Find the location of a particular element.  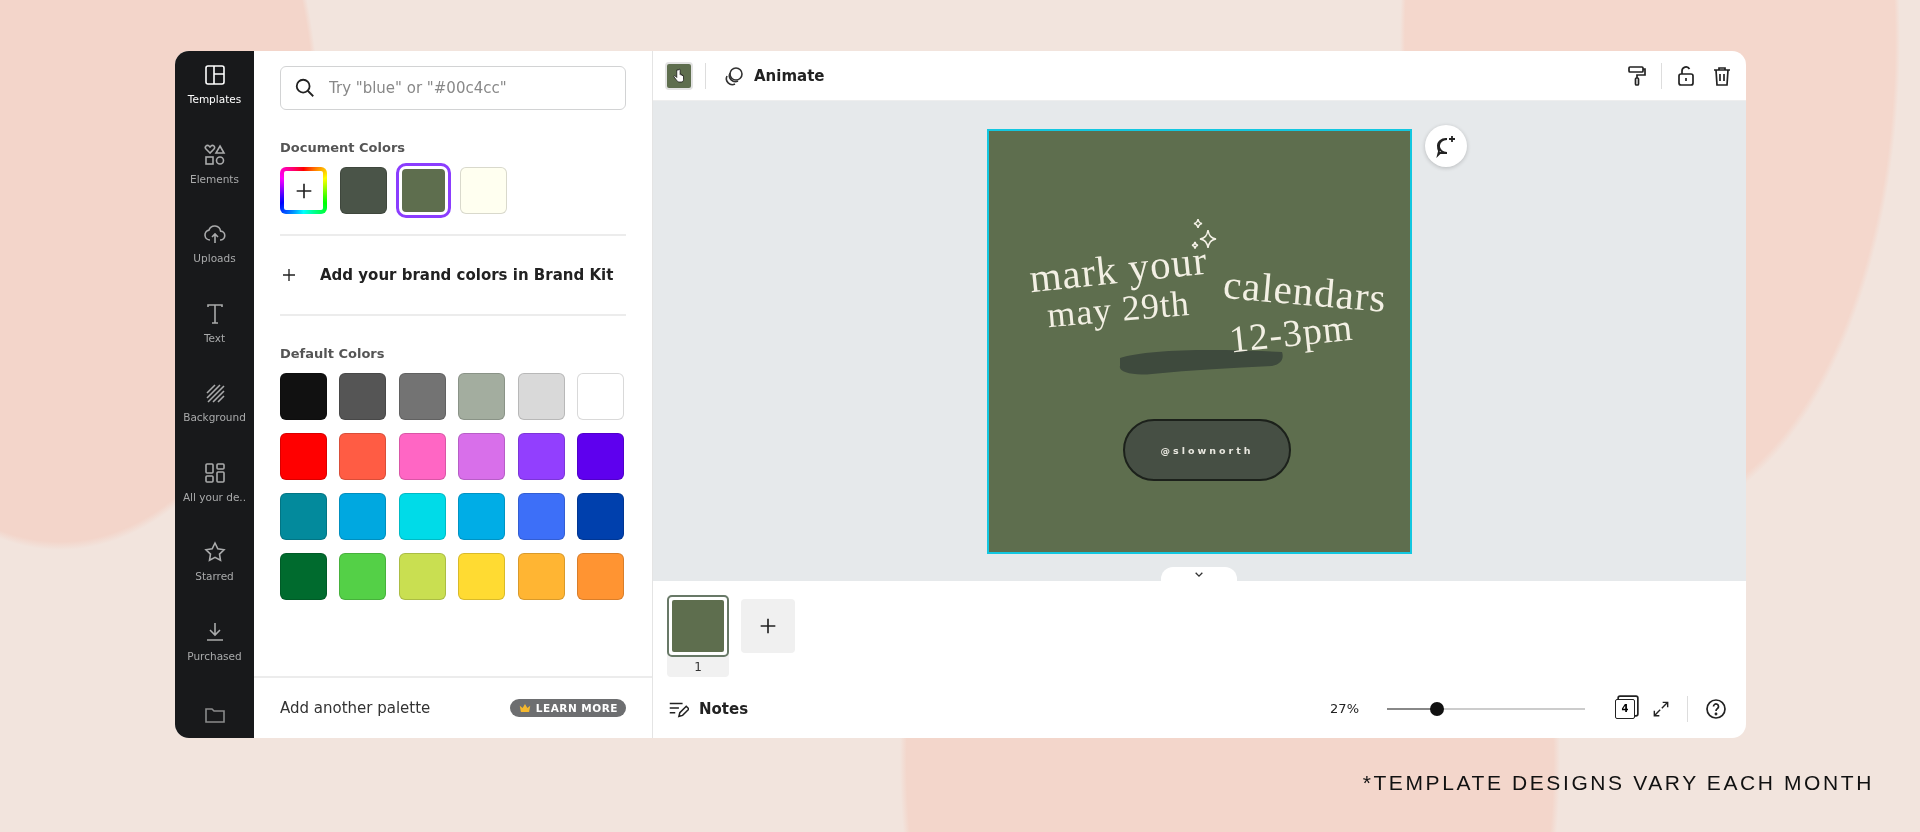

sidebar-tab: Templates is located at coordinates (214, 103).